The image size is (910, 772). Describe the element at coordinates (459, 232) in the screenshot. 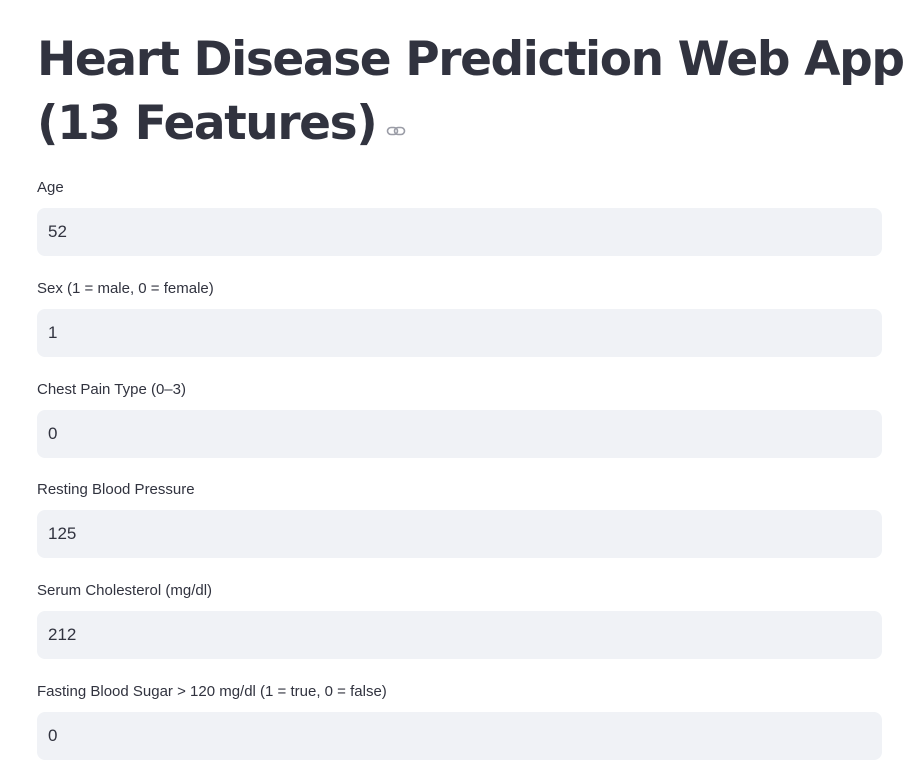

I see `age-input` at that location.